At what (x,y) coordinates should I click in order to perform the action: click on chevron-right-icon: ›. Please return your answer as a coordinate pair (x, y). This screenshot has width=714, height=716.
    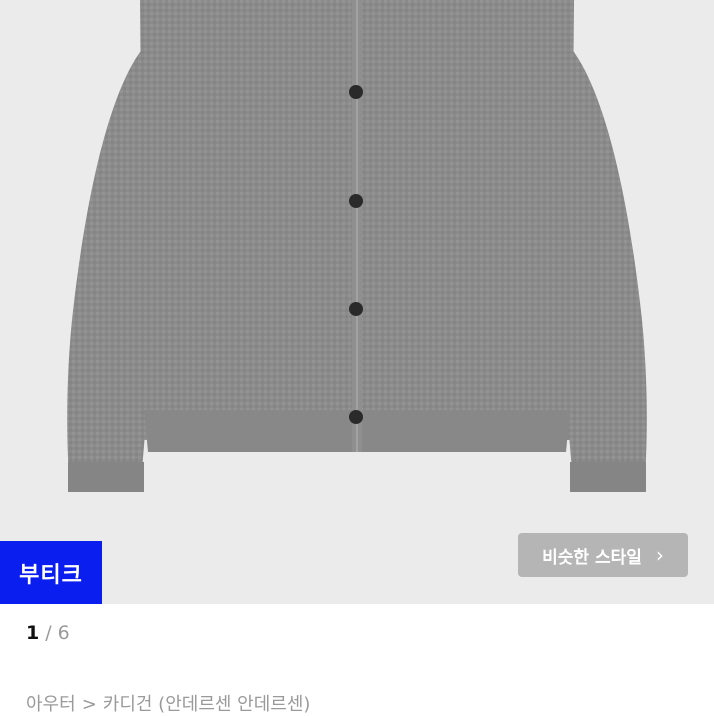
    Looking at the image, I should click on (659, 555).